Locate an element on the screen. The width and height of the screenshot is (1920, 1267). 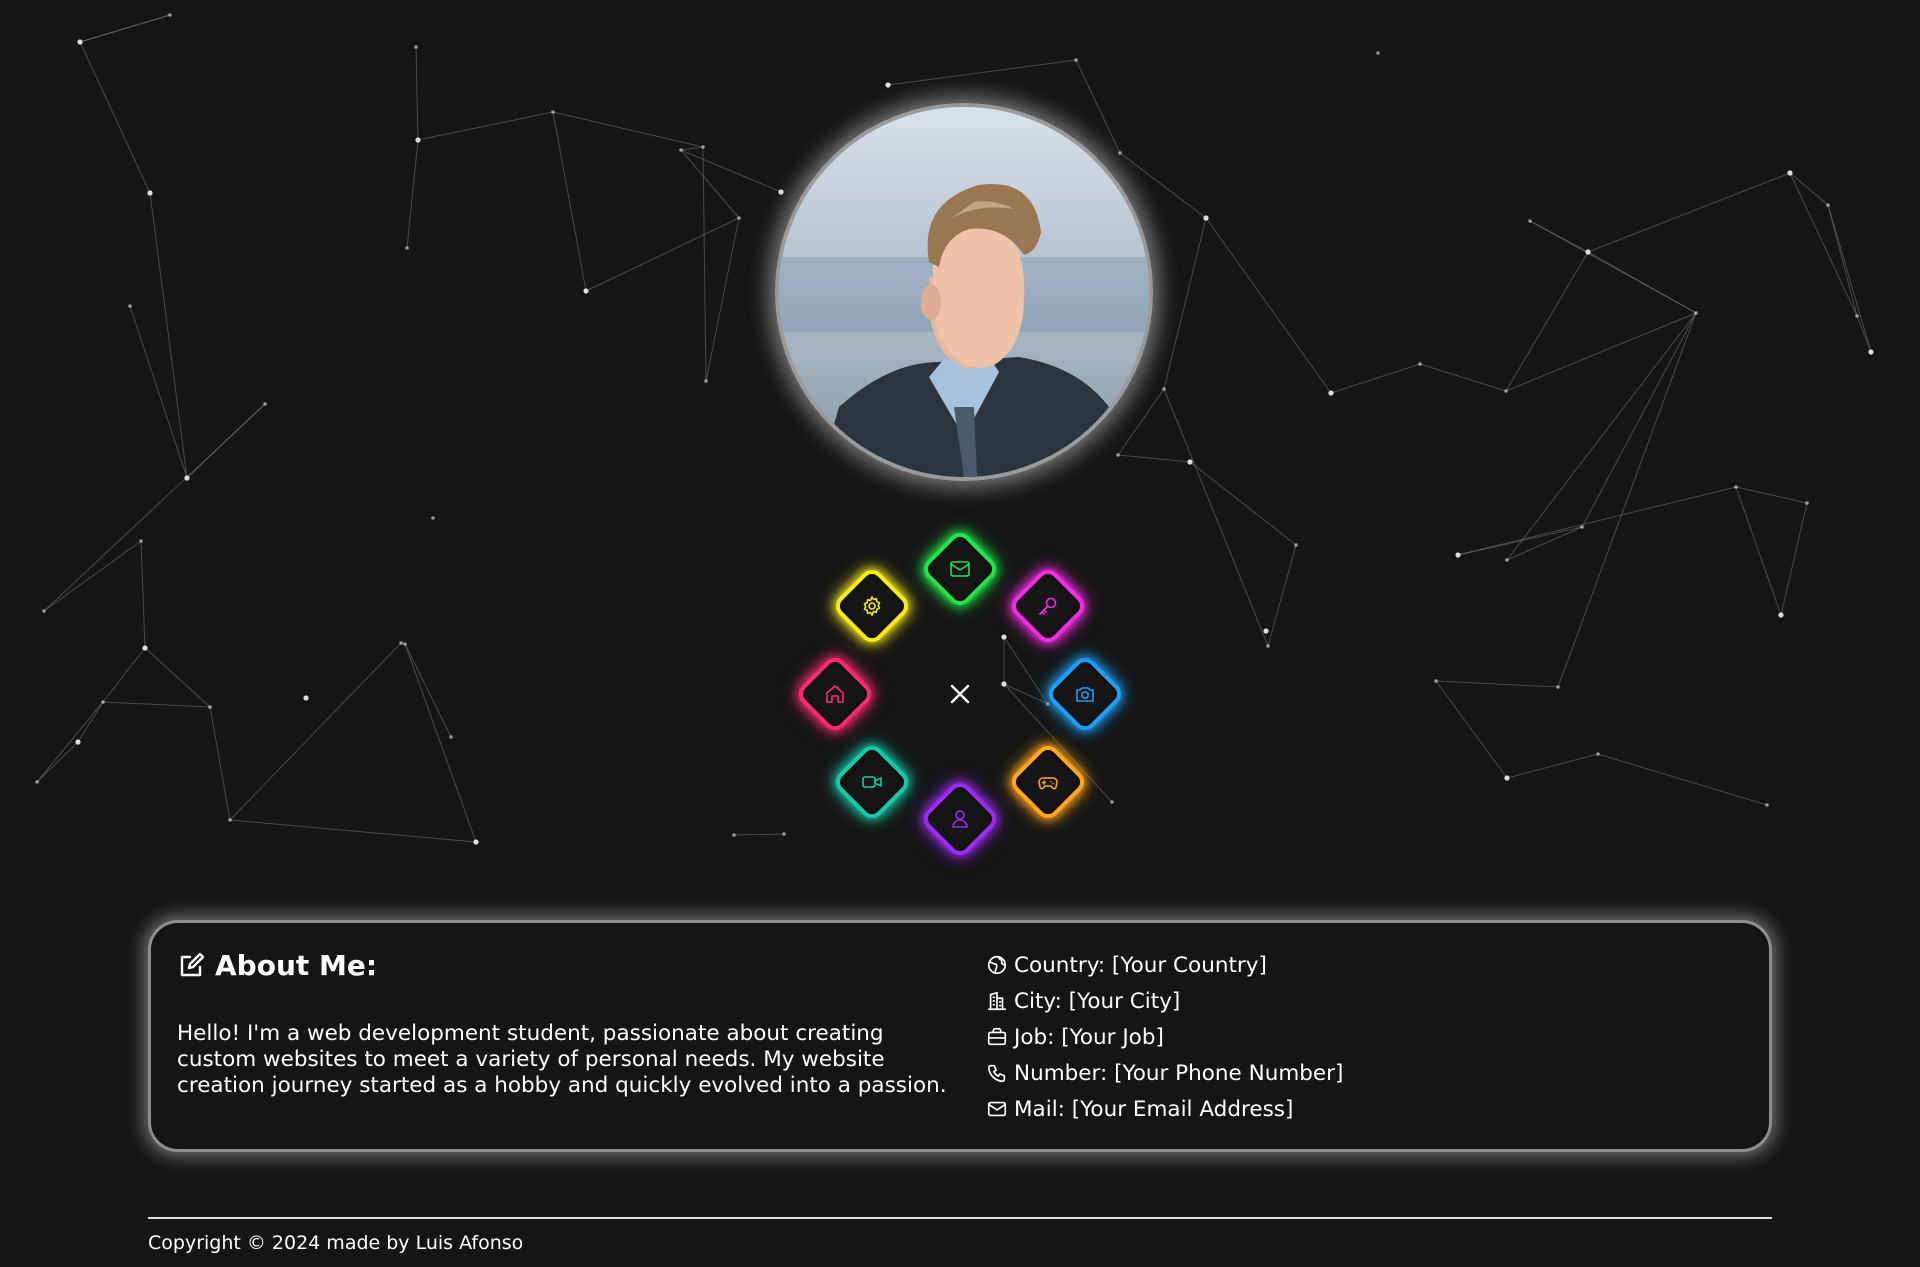
info-job: Job: [Your Job] is located at coordinates (1164, 1037).